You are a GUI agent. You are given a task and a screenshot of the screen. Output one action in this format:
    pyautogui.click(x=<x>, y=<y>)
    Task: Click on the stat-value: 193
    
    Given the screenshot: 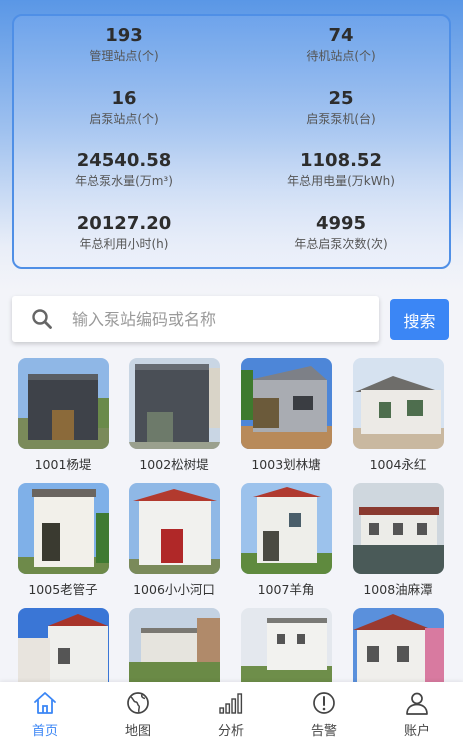 What is the action you would take?
    pyautogui.click(x=124, y=35)
    